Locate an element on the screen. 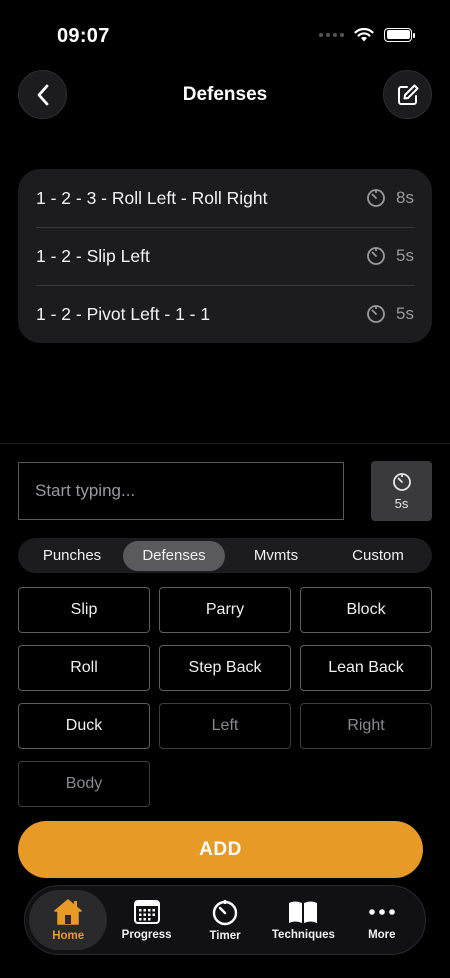 Image resolution: width=450 pixels, height=978 pixels. segment-defenses: Defenses is located at coordinates (174, 555).